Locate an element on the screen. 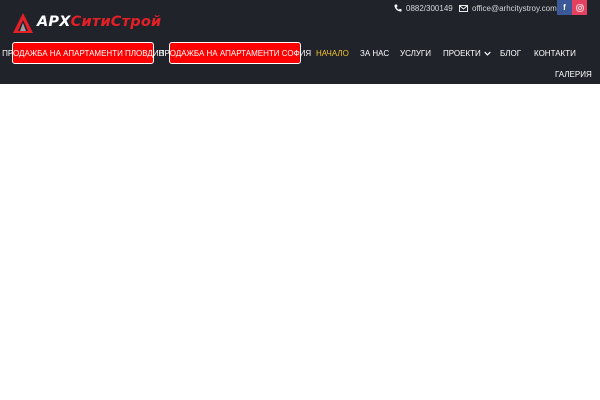 The image size is (600, 400). nav-item-label: ПРОЕКТИ is located at coordinates (462, 53).